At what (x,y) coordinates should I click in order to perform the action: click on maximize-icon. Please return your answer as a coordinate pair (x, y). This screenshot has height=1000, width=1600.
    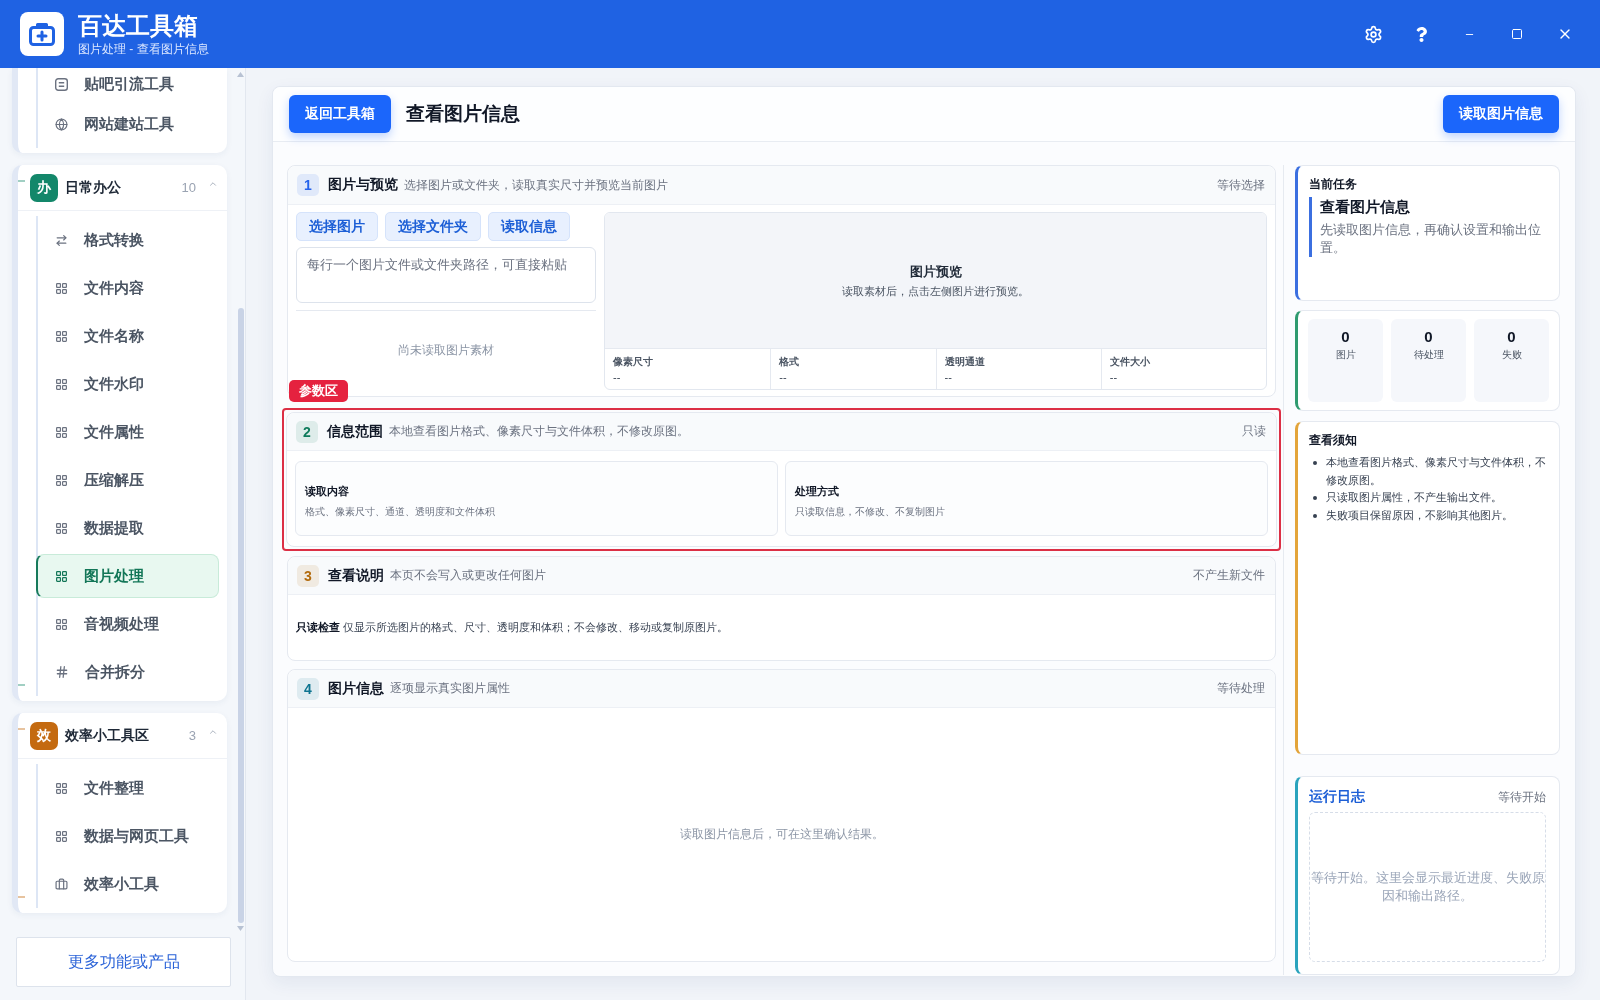
    Looking at the image, I should click on (1517, 34).